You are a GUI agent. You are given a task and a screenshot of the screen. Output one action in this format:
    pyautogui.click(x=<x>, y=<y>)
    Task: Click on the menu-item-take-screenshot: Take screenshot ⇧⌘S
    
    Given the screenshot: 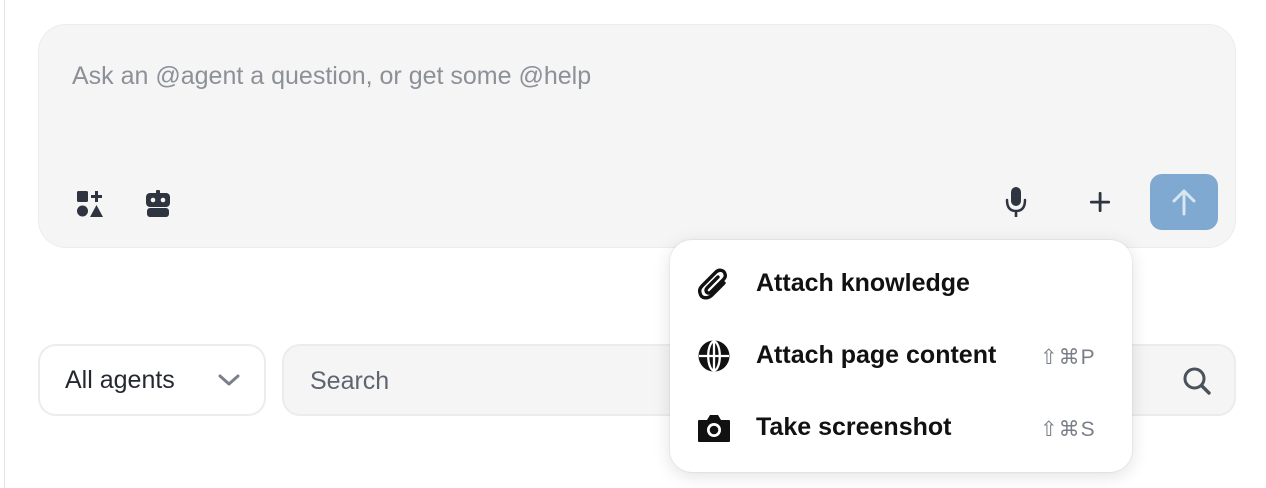 What is the action you would take?
    pyautogui.click(x=901, y=428)
    